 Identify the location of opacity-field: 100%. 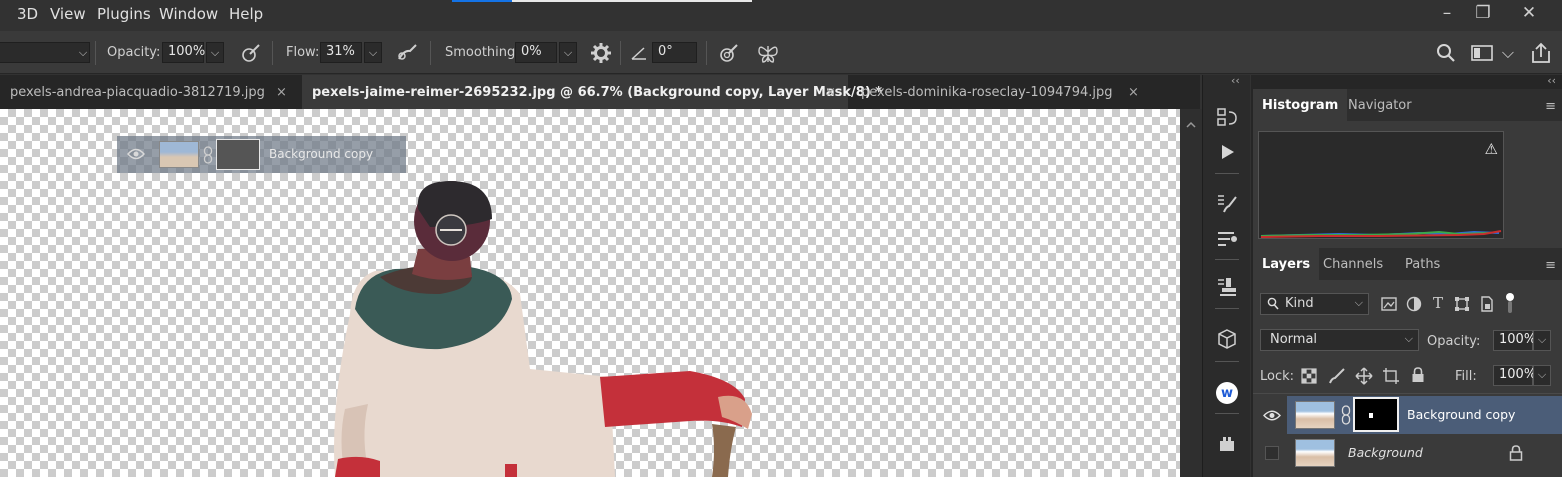
(183, 52).